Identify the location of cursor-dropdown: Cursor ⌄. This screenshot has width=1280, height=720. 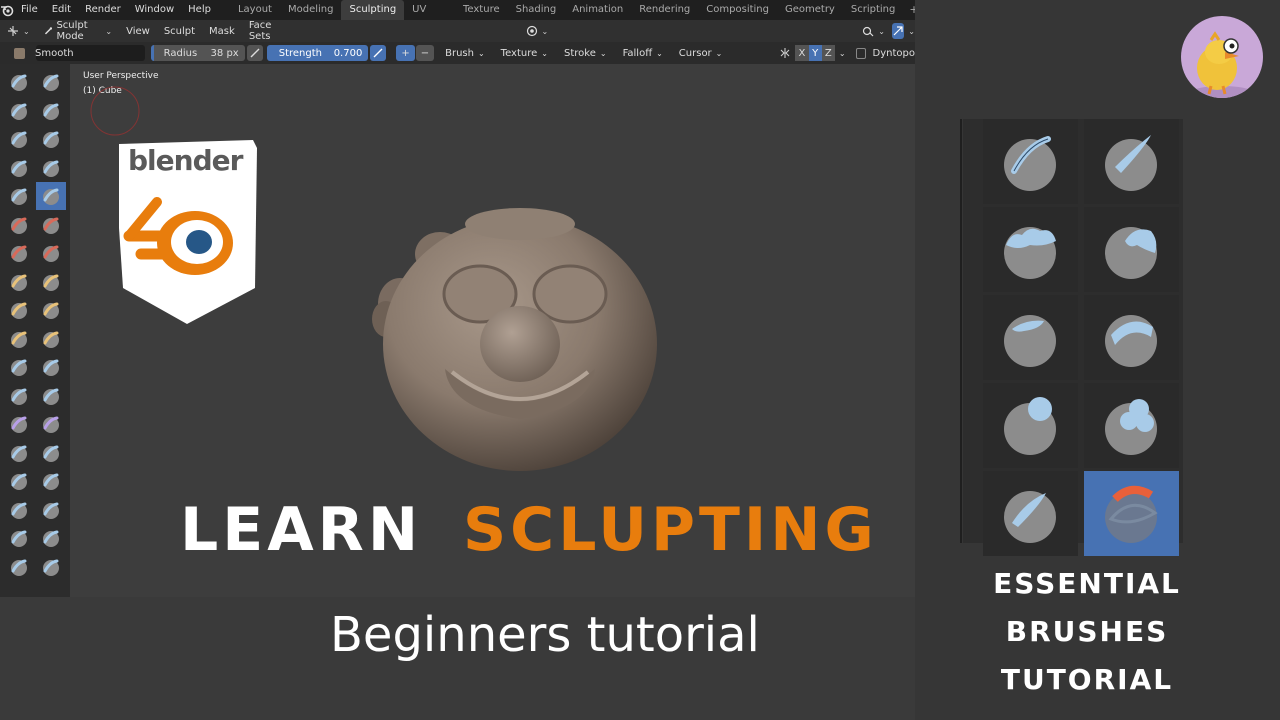
(700, 53).